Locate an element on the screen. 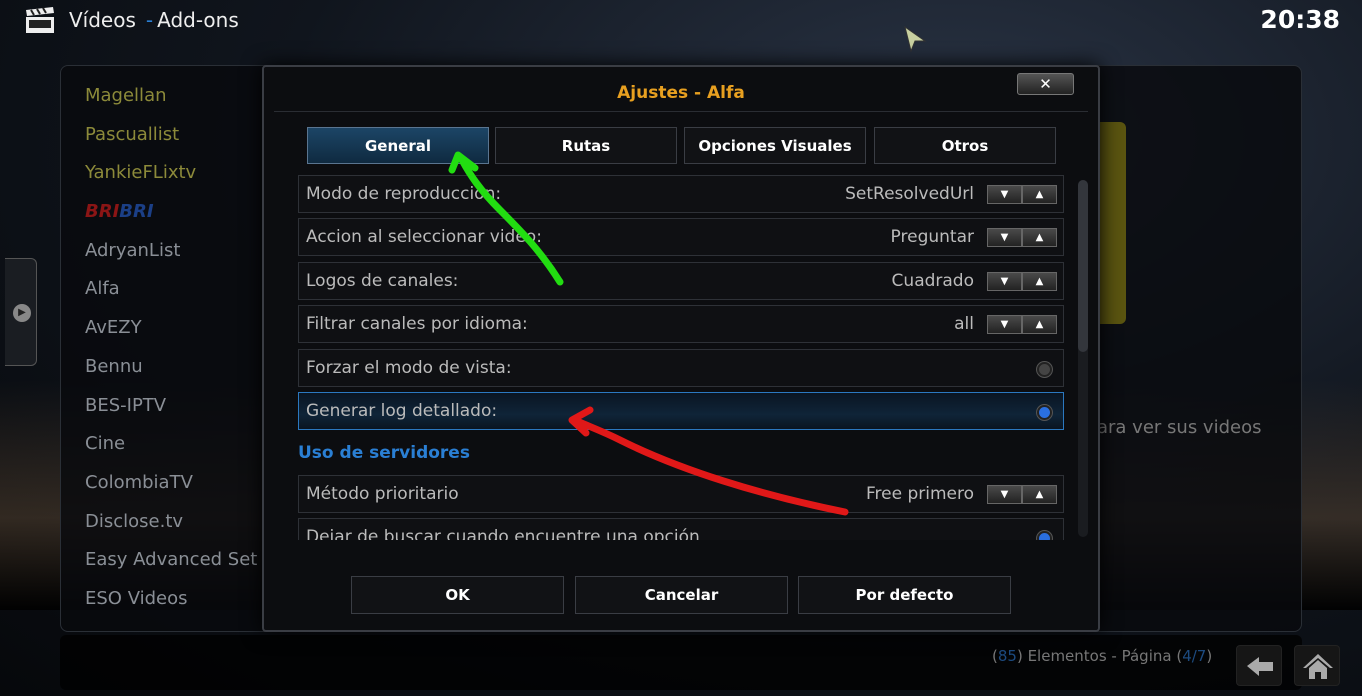 The width and height of the screenshot is (1362, 696). red-annotation-arrow is located at coordinates (708, 461).